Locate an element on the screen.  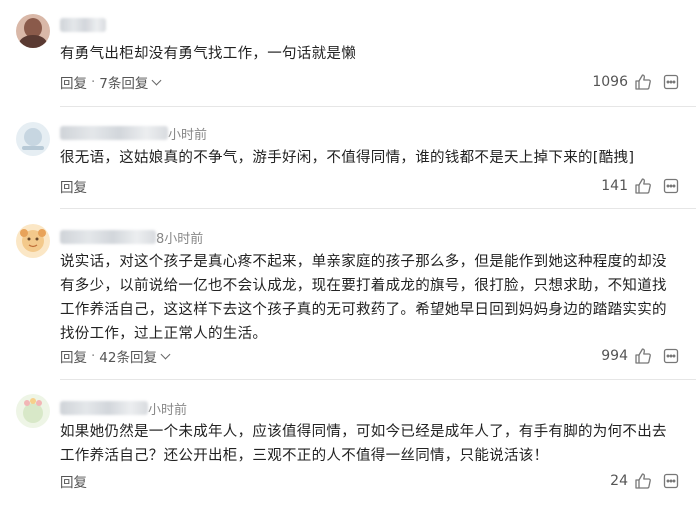
comment-meta is located at coordinates (83, 25).